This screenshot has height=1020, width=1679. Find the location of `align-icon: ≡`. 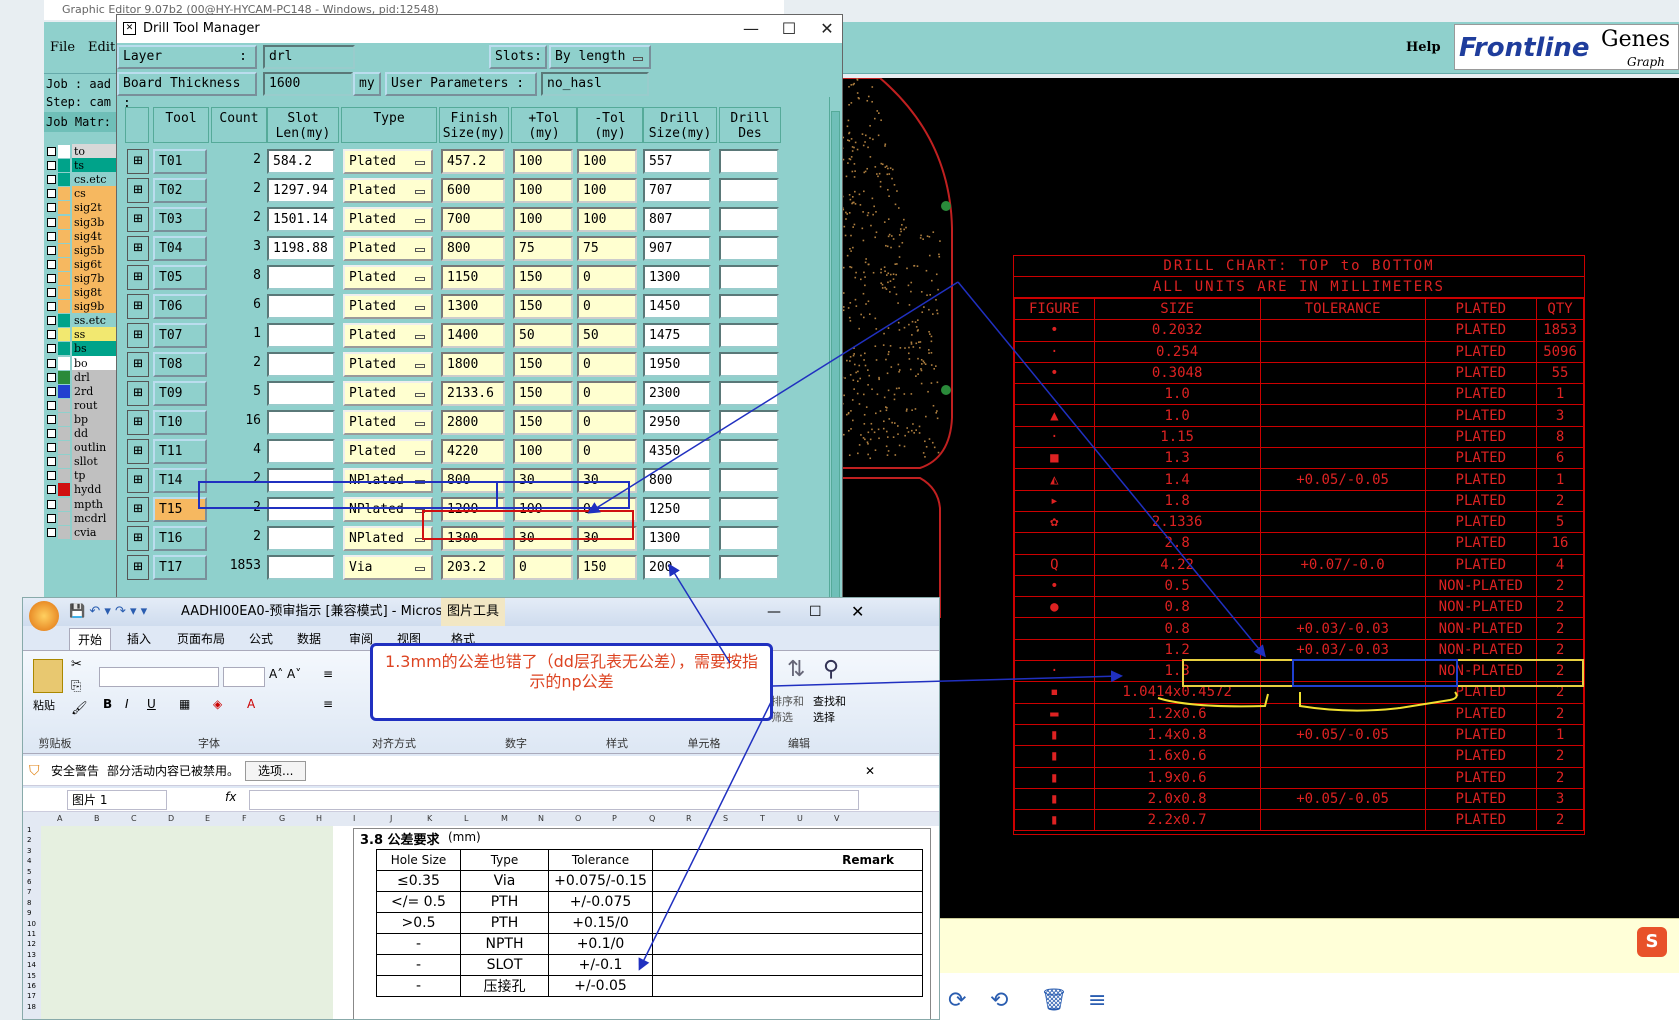

align-icon: ≡ is located at coordinates (328, 674).